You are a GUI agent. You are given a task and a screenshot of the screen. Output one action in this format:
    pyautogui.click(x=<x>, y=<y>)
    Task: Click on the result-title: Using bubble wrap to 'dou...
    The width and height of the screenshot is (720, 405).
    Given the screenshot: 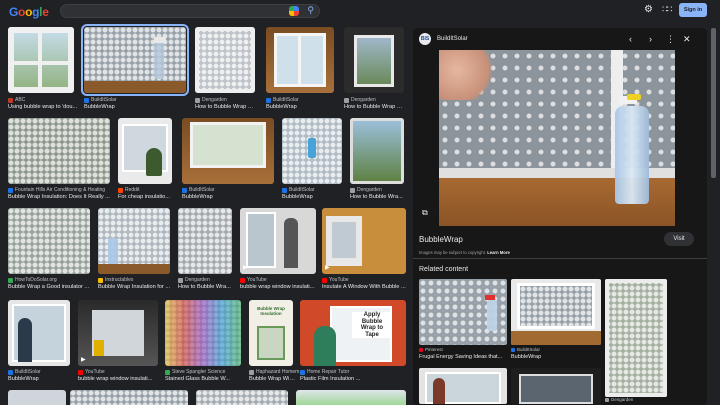 What is the action you would take?
    pyautogui.click(x=43, y=107)
    